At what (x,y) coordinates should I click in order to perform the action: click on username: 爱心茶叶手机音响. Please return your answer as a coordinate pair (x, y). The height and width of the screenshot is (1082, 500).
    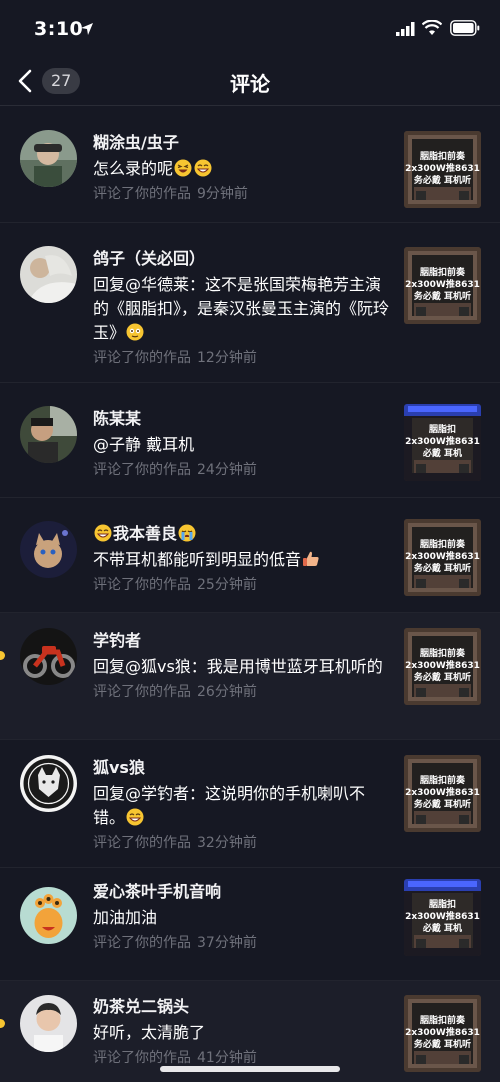
    Looking at the image, I should click on (241, 892).